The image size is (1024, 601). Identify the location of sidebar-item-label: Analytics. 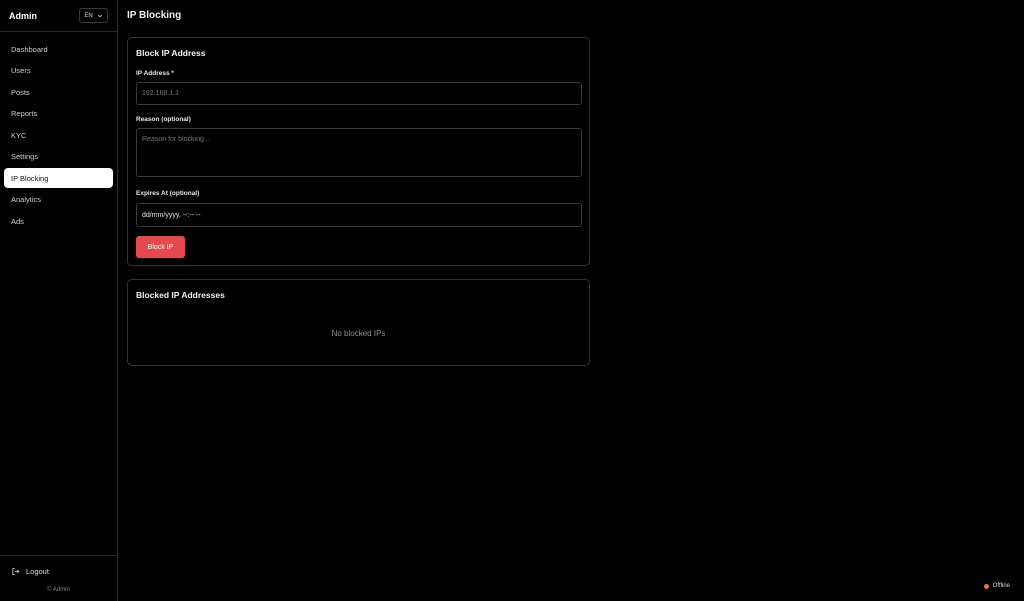
(26, 199).